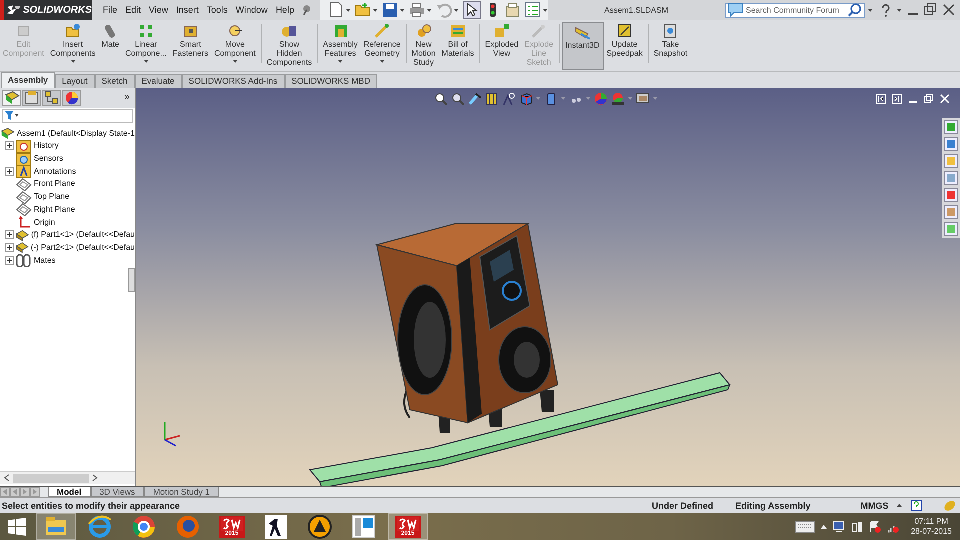 This screenshot has width=960, height=540. What do you see at coordinates (133, 10) in the screenshot?
I see `menu-item: Edit` at bounding box center [133, 10].